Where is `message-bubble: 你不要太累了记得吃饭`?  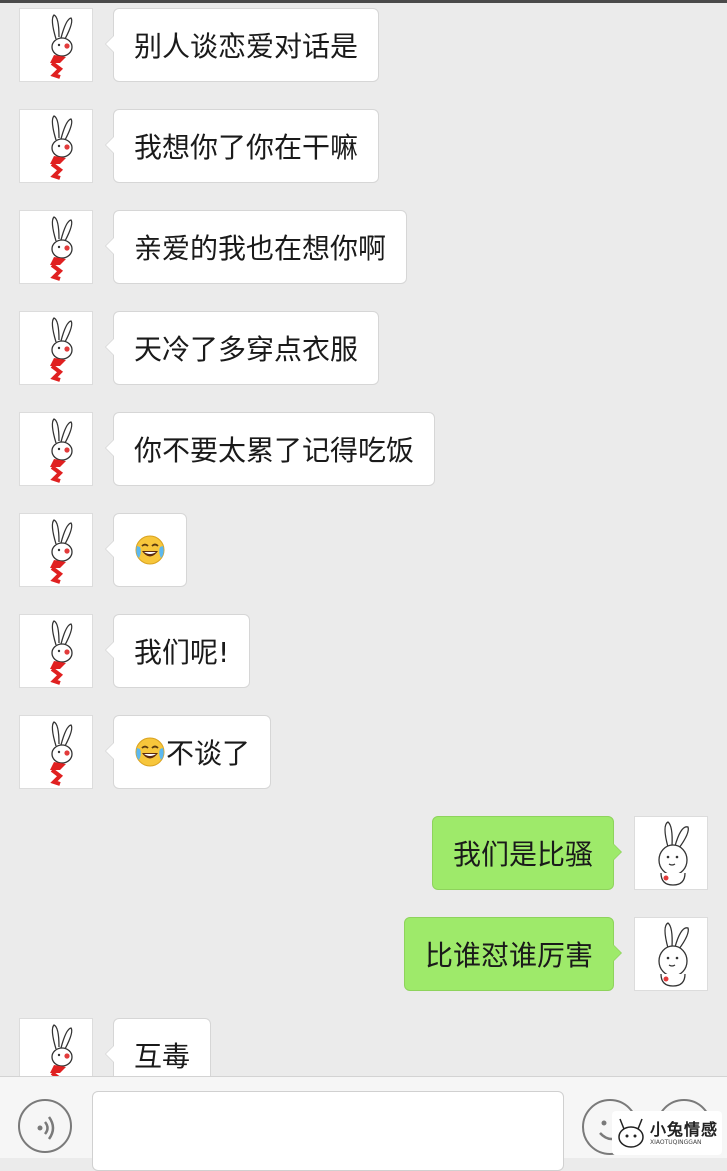
message-bubble: 你不要太累了记得吃饭 is located at coordinates (270, 449).